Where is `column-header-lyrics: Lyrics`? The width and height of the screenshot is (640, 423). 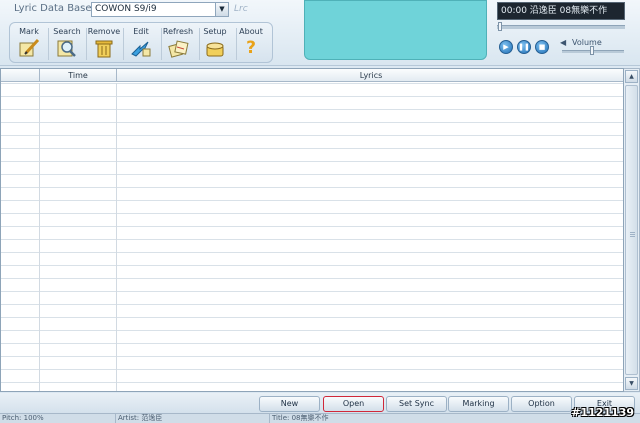
column-header-lyrics: Lyrics is located at coordinates (370, 75).